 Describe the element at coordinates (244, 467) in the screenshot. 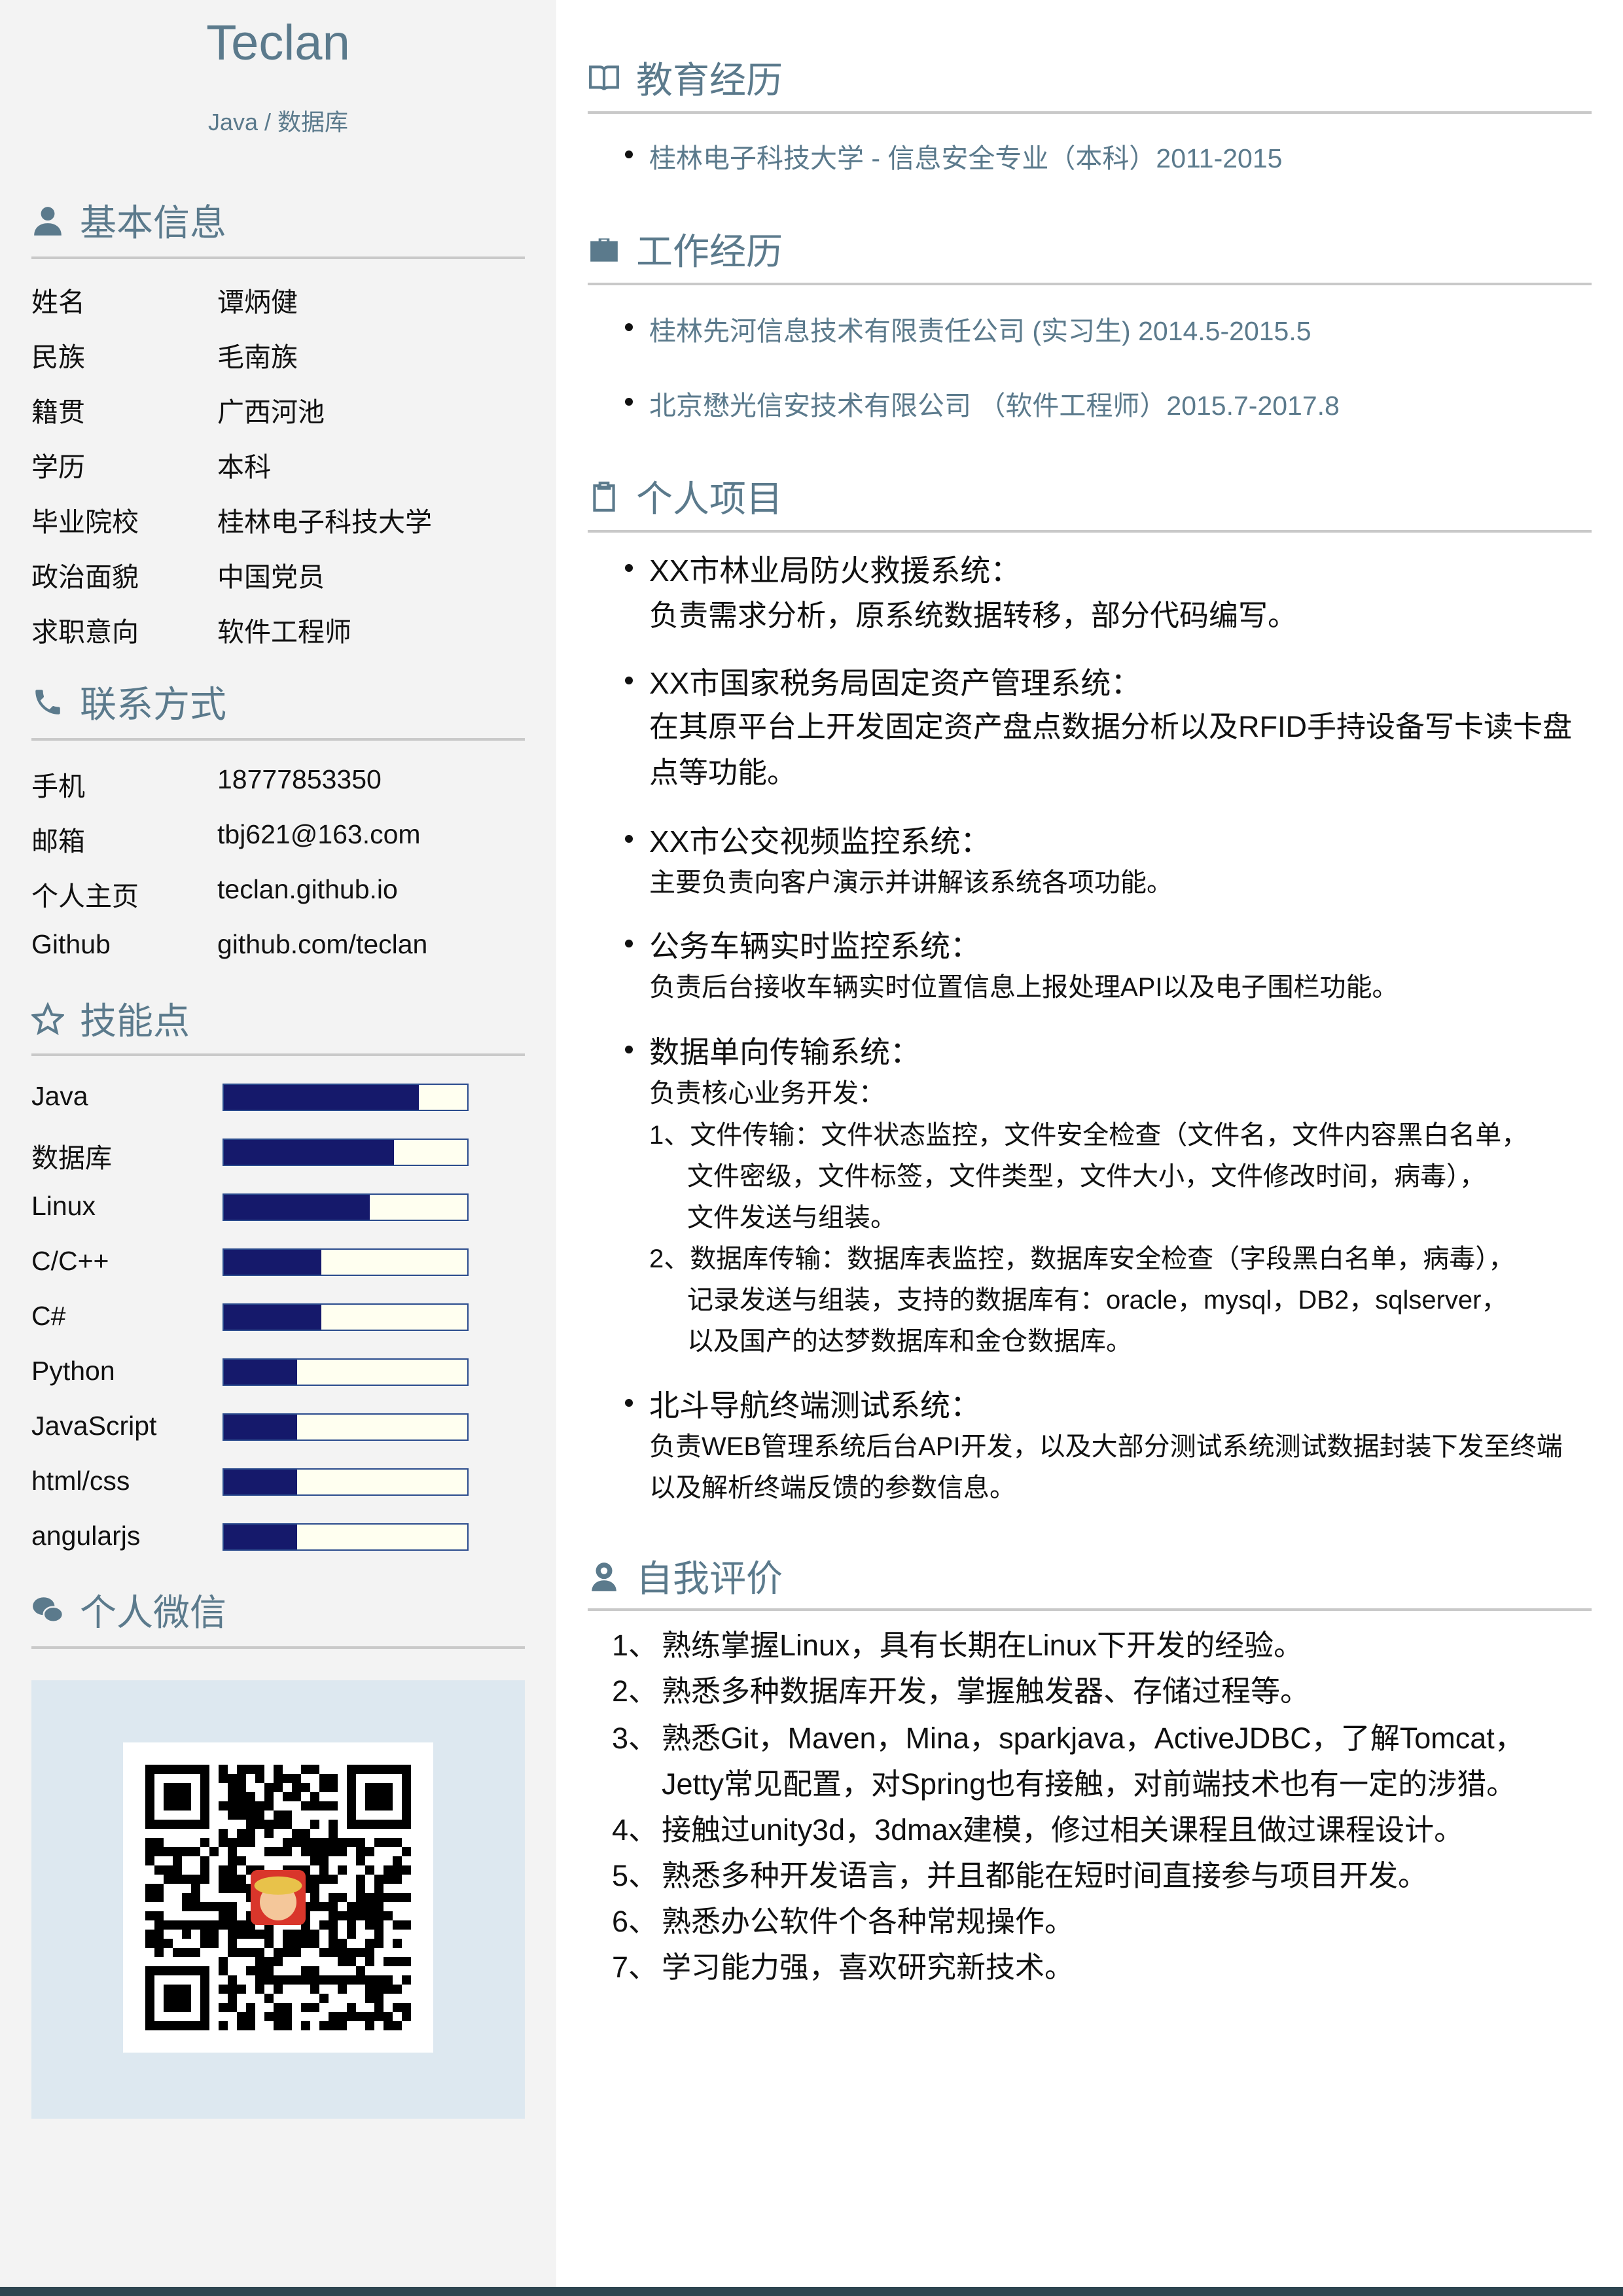

I see `info-value: 本科` at that location.